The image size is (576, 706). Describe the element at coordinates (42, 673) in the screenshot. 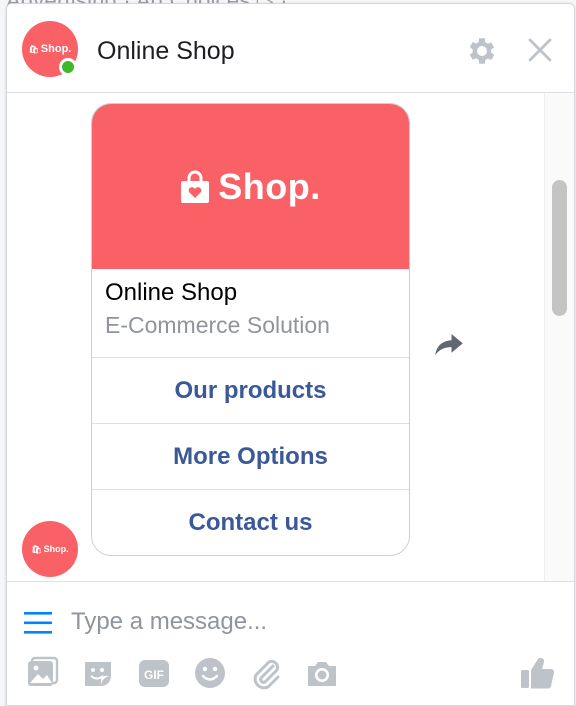

I see `photo-icon` at that location.